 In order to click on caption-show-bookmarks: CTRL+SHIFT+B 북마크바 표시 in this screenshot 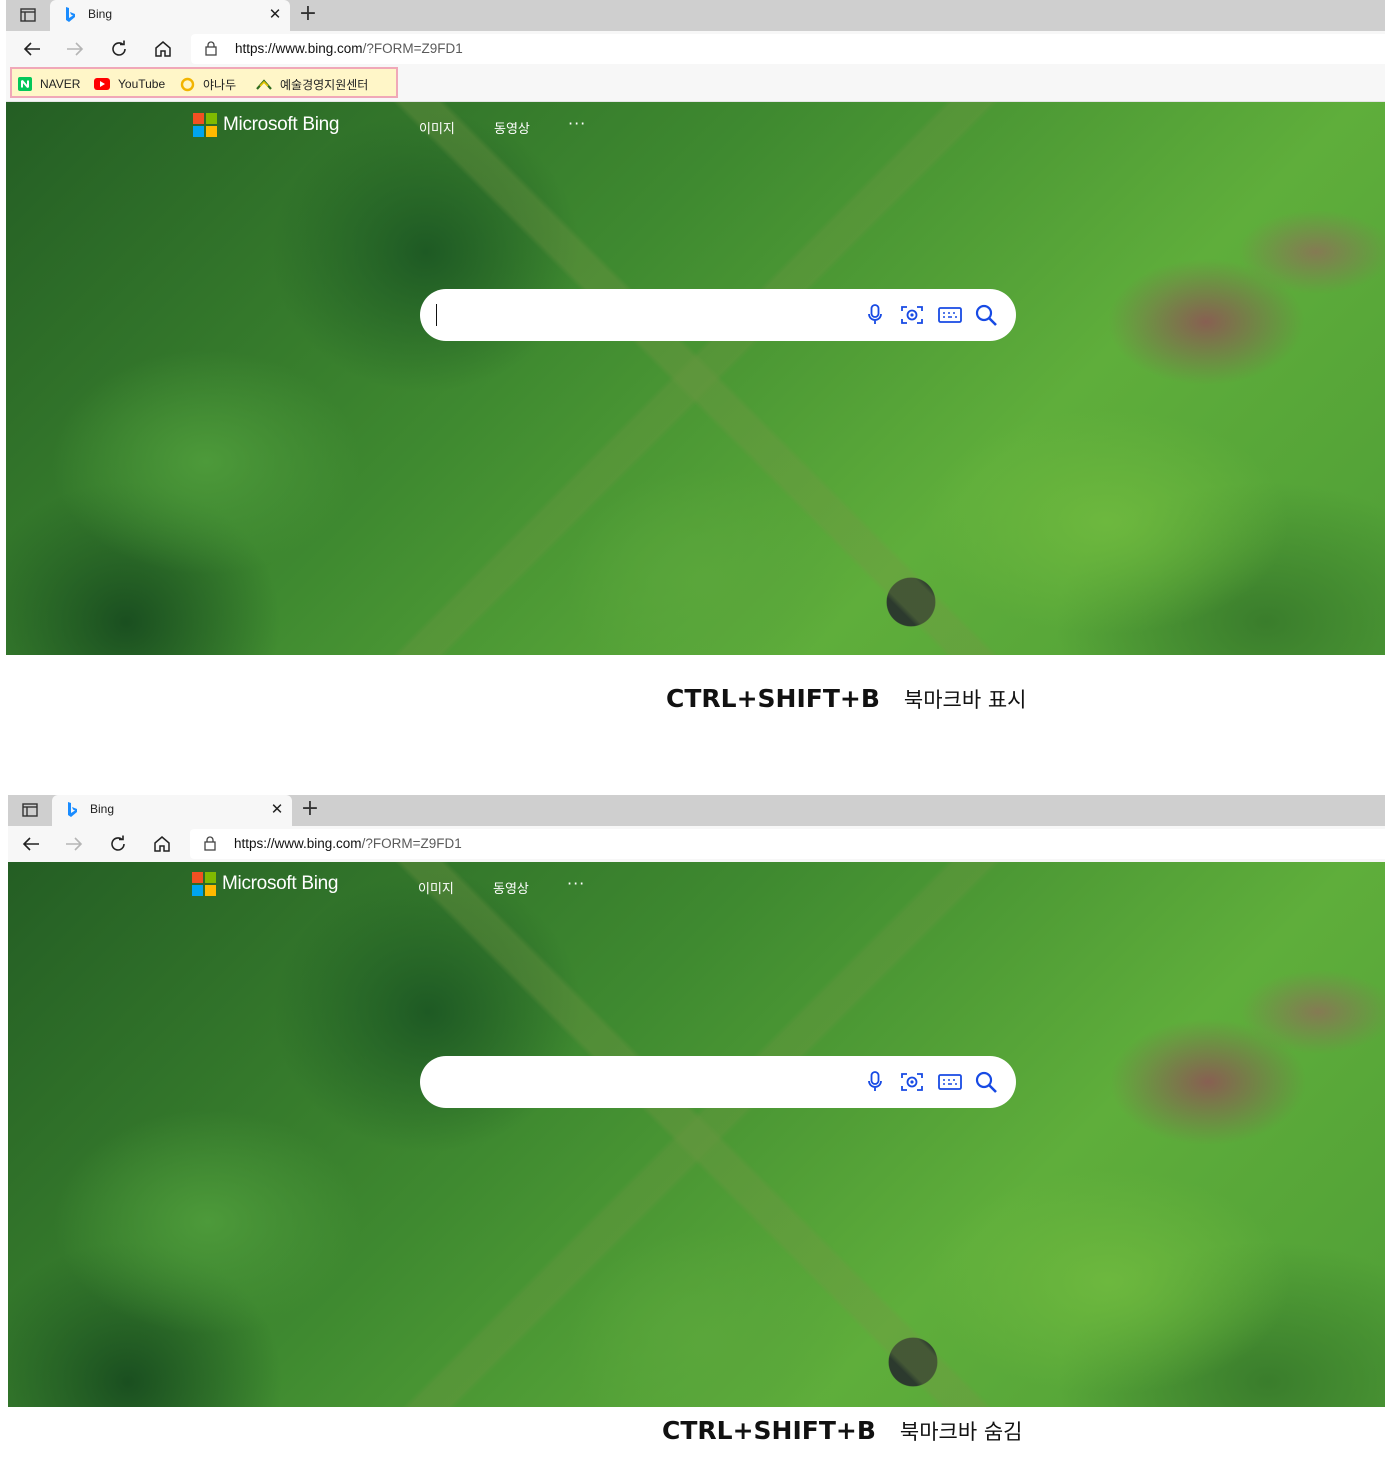, I will do `click(846, 699)`.